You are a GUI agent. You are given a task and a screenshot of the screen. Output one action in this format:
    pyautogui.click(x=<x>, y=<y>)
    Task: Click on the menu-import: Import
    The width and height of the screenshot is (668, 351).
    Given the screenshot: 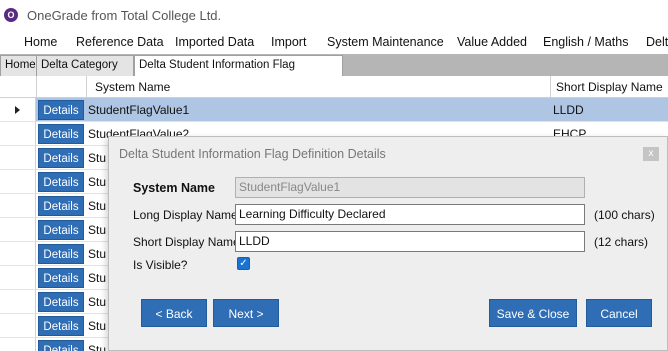 What is the action you would take?
    pyautogui.click(x=288, y=42)
    